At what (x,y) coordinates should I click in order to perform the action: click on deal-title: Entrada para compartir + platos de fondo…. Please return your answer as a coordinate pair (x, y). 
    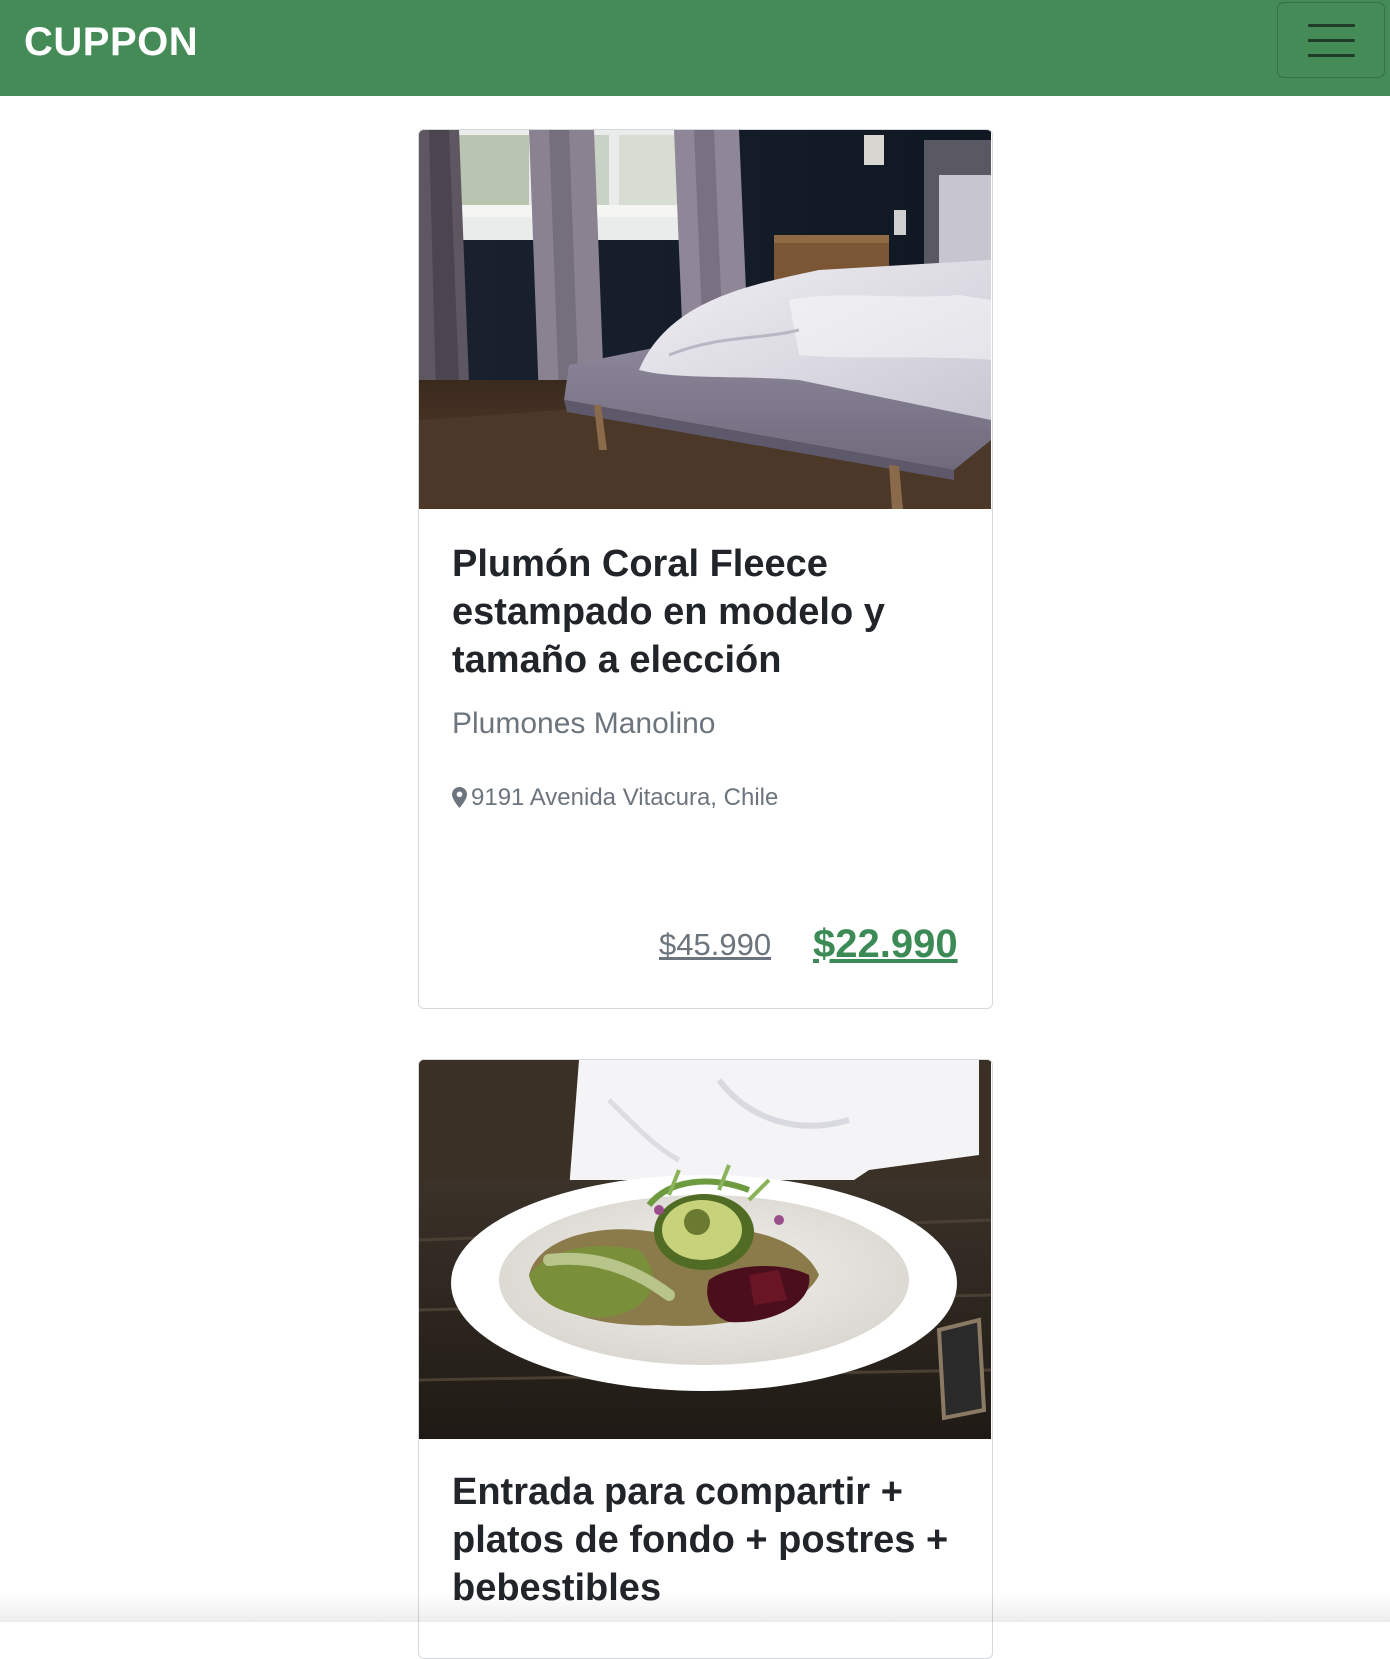
    Looking at the image, I should click on (702, 1540).